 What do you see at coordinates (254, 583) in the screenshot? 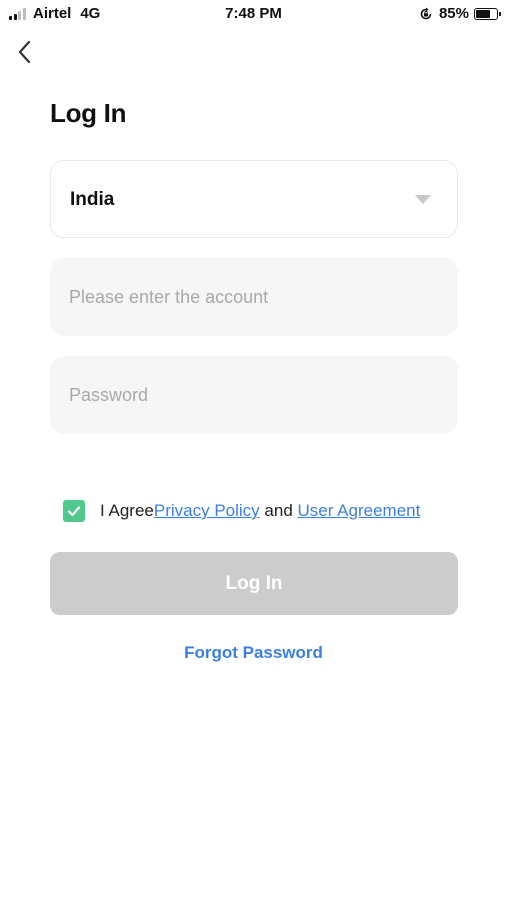
I see `login-button: Log In` at bounding box center [254, 583].